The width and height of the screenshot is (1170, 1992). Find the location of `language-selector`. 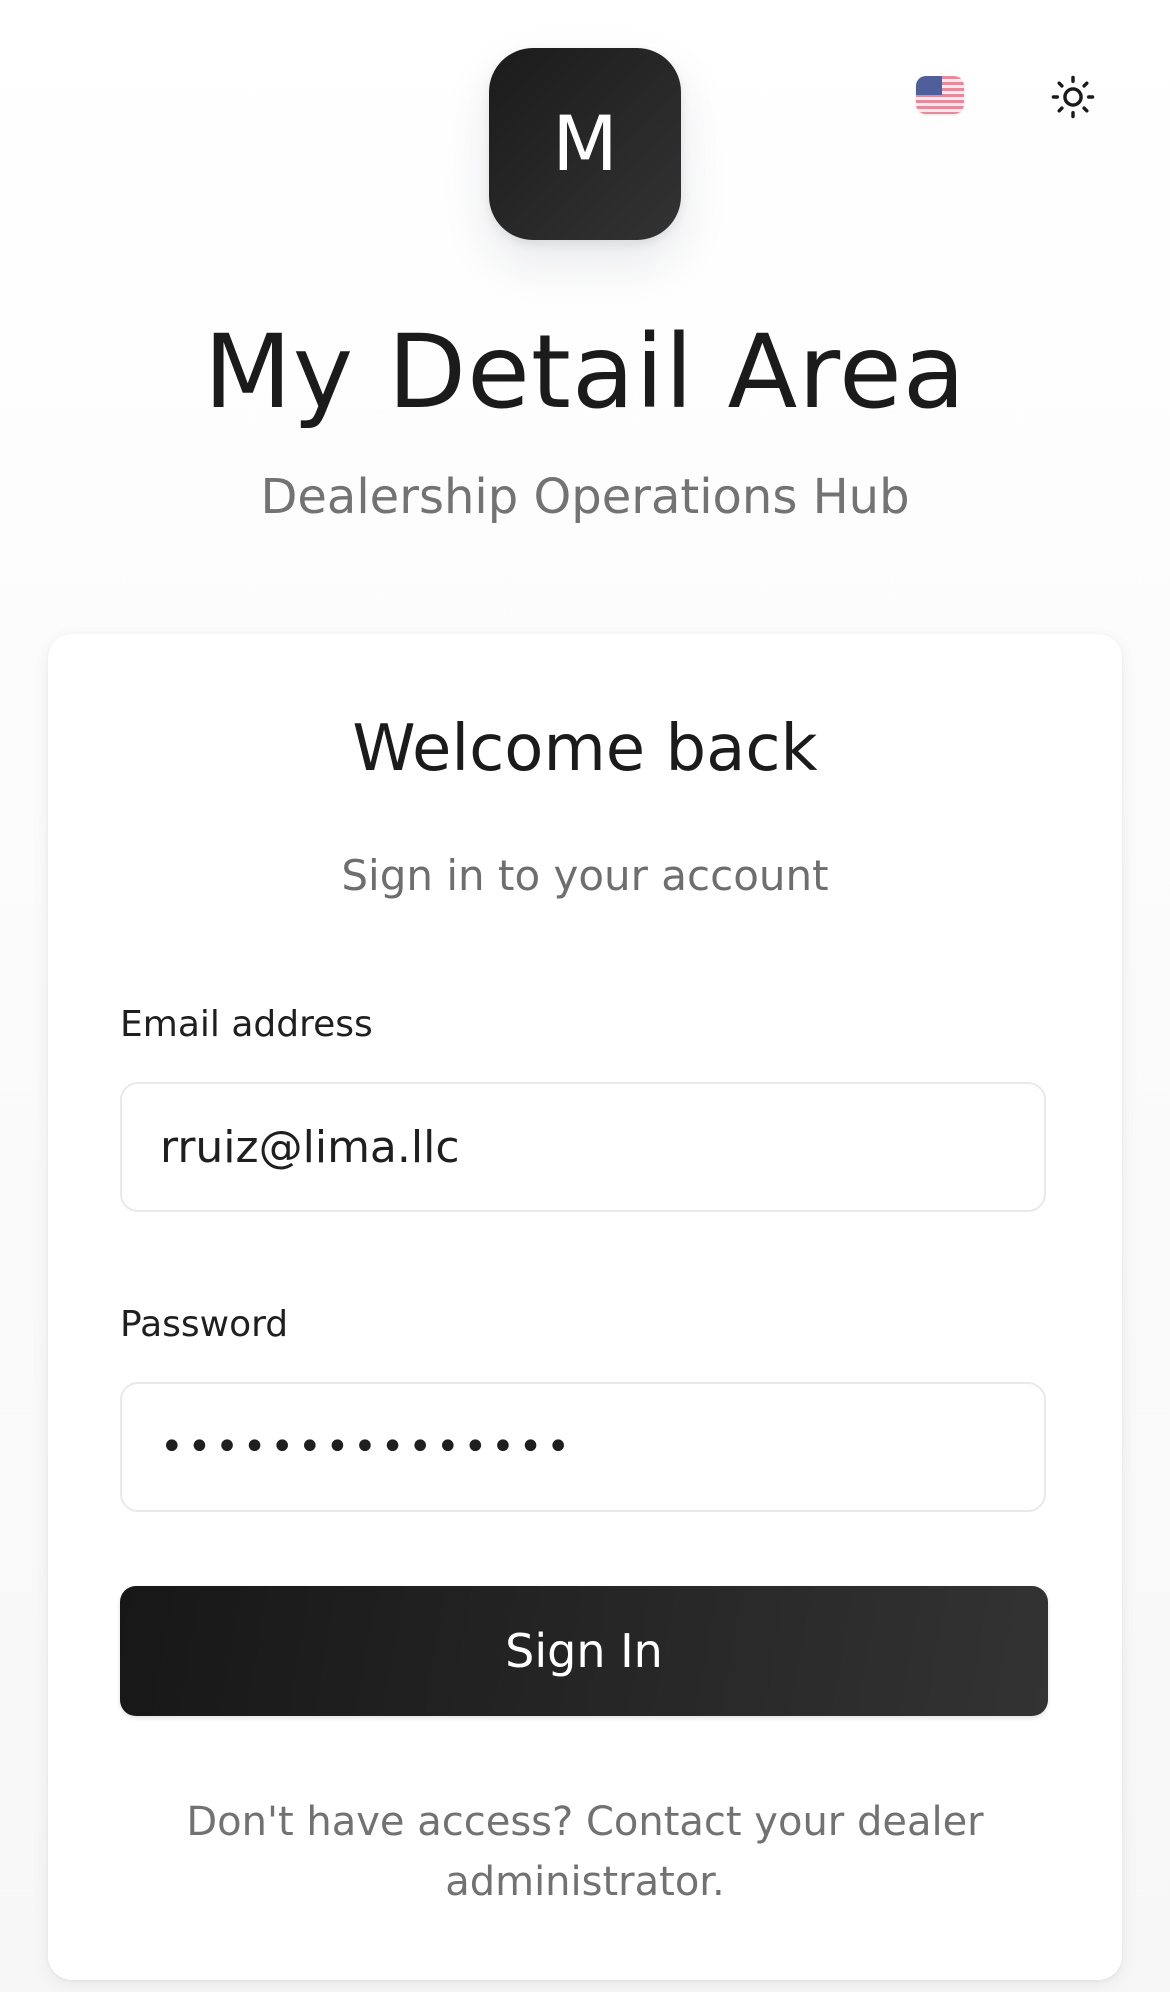

language-selector is located at coordinates (940, 95).